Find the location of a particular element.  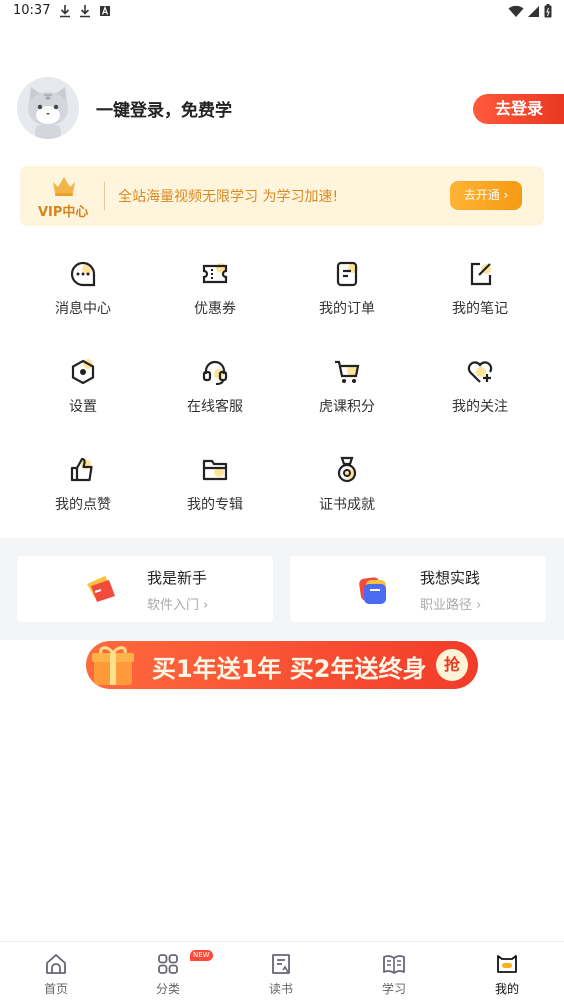

practice-card: 我想实践 职业路径 › is located at coordinates (418, 589).